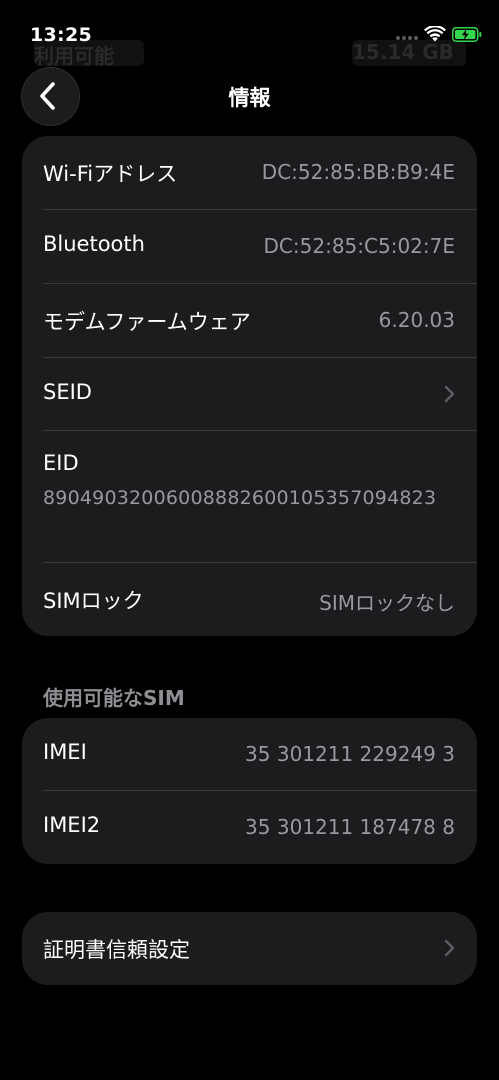 The image size is (499, 1080). Describe the element at coordinates (249, 246) in the screenshot. I see `row-bluetooth: Bluetooth DC:52:85:C5:02:7E` at that location.